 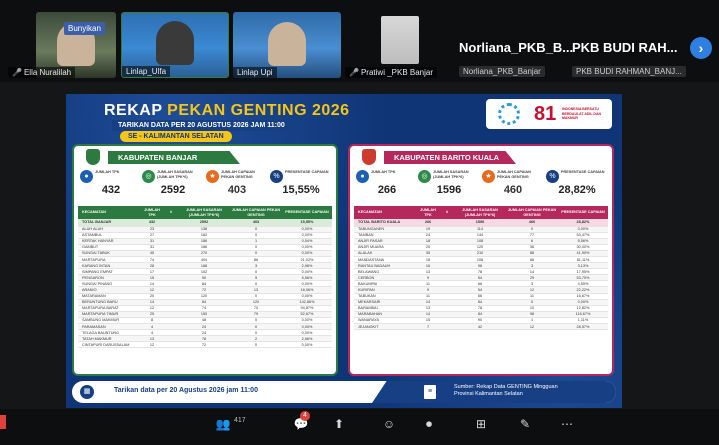 I want to click on batola-emblem-icon, so click(x=369, y=157).